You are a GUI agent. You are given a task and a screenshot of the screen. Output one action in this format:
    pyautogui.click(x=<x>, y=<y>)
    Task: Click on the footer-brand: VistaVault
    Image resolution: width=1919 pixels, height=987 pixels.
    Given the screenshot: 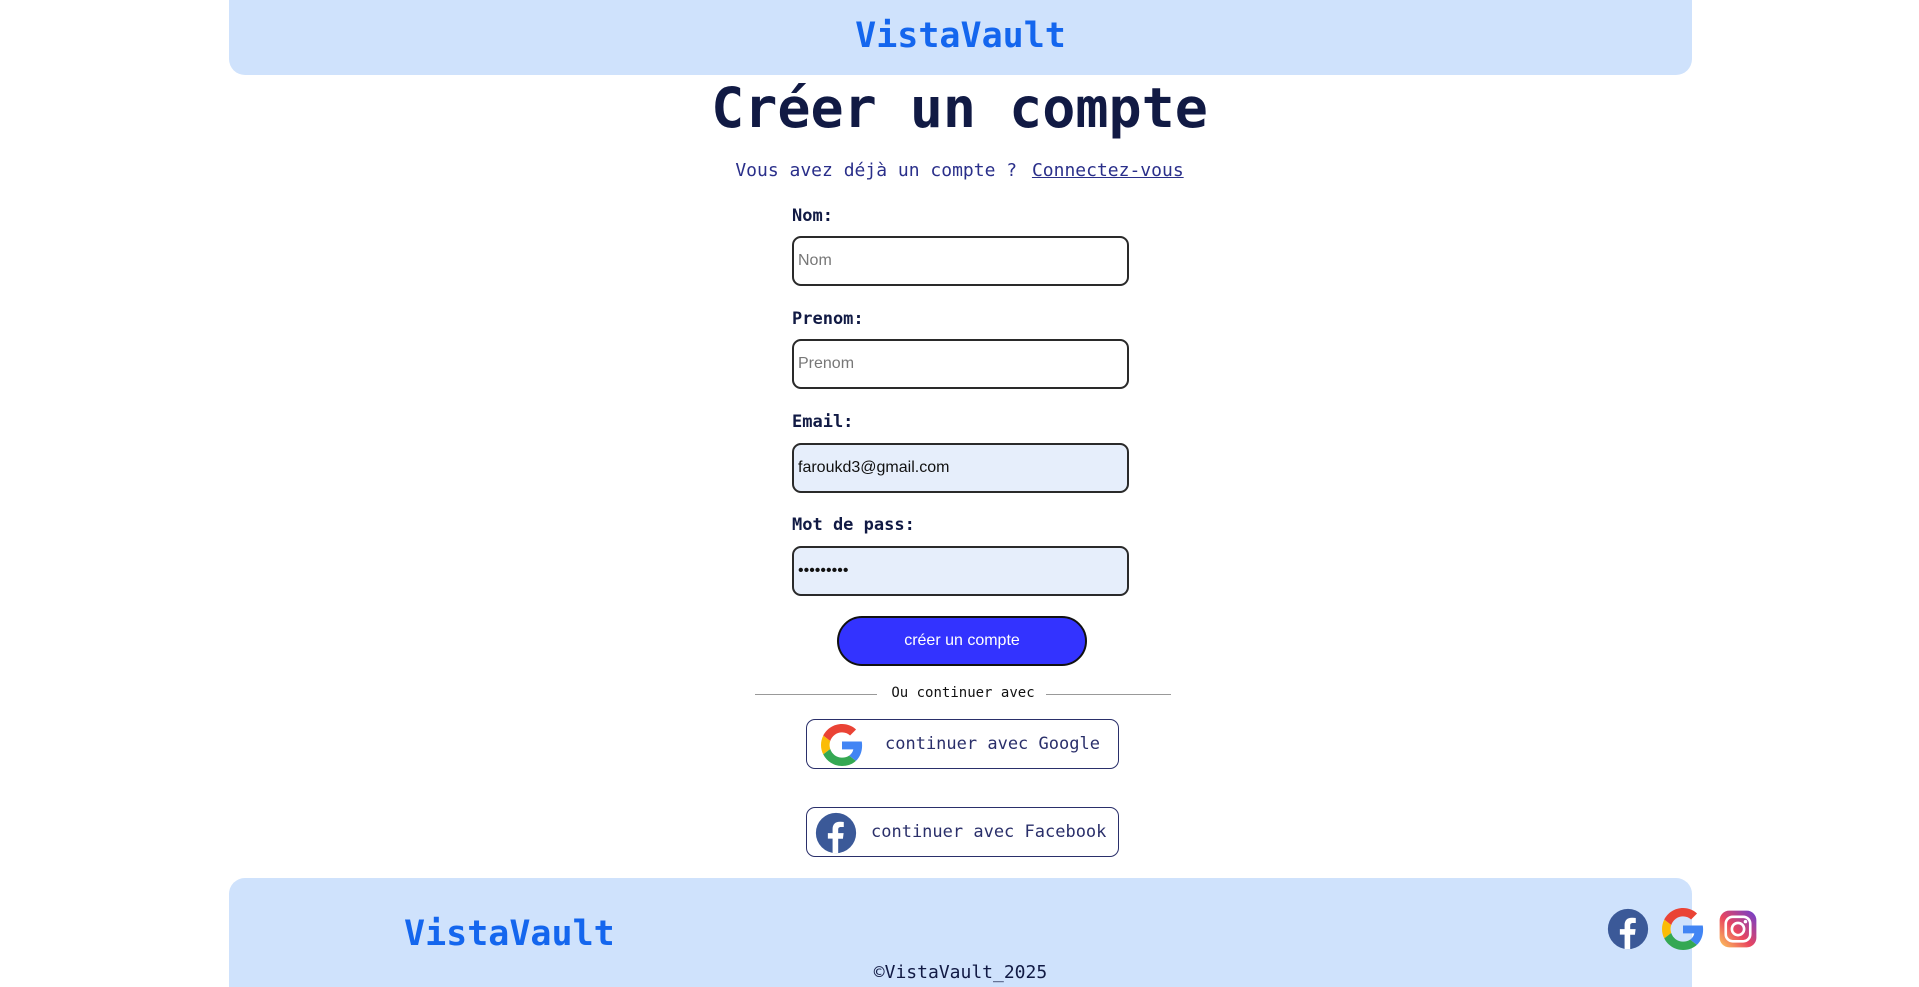 What is the action you would take?
    pyautogui.click(x=509, y=934)
    